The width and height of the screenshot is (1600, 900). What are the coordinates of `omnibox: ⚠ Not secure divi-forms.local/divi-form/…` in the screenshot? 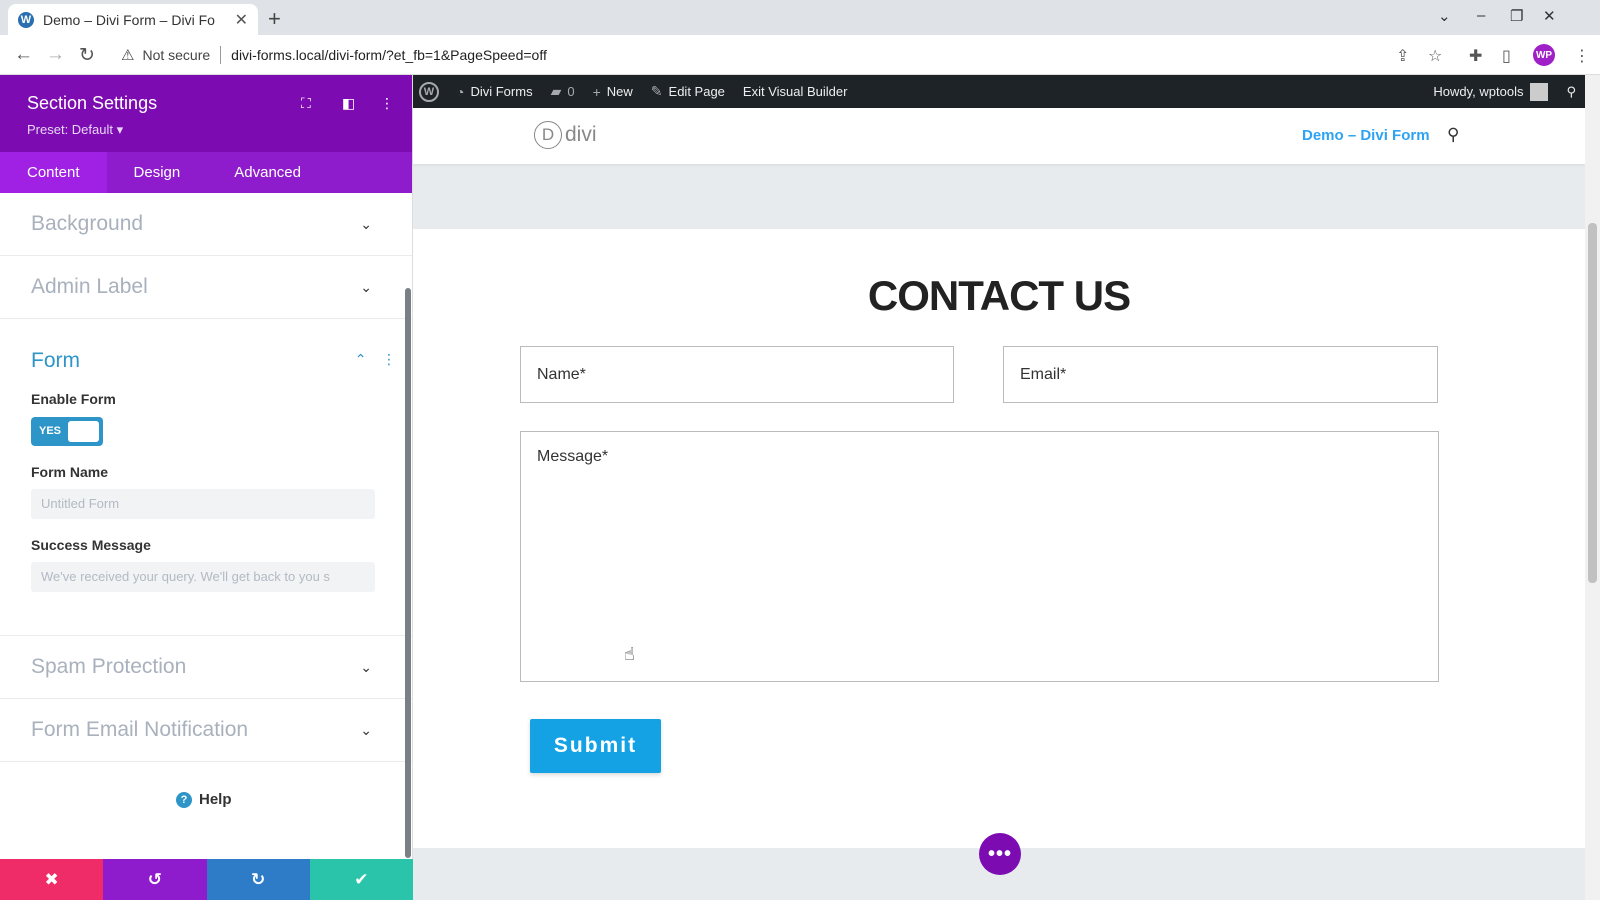 It's located at (783, 55).